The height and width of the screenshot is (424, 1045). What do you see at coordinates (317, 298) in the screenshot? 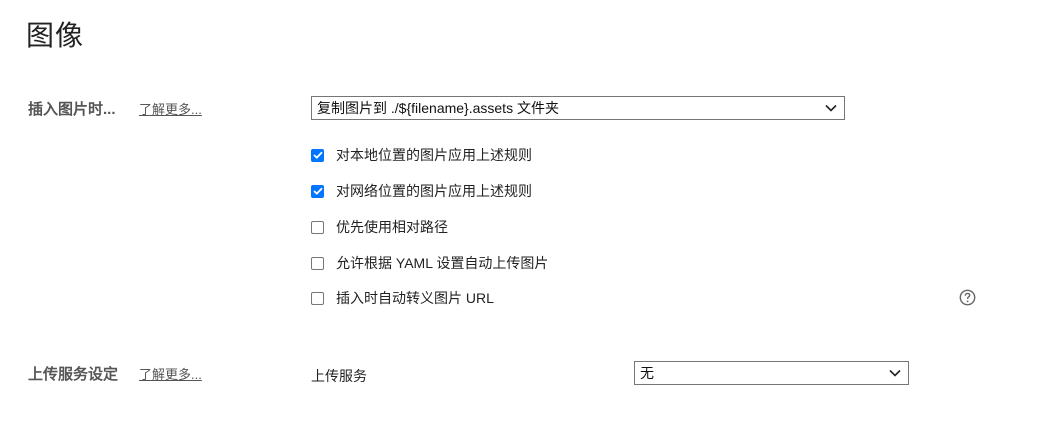
I see `escape-url-checkbox` at bounding box center [317, 298].